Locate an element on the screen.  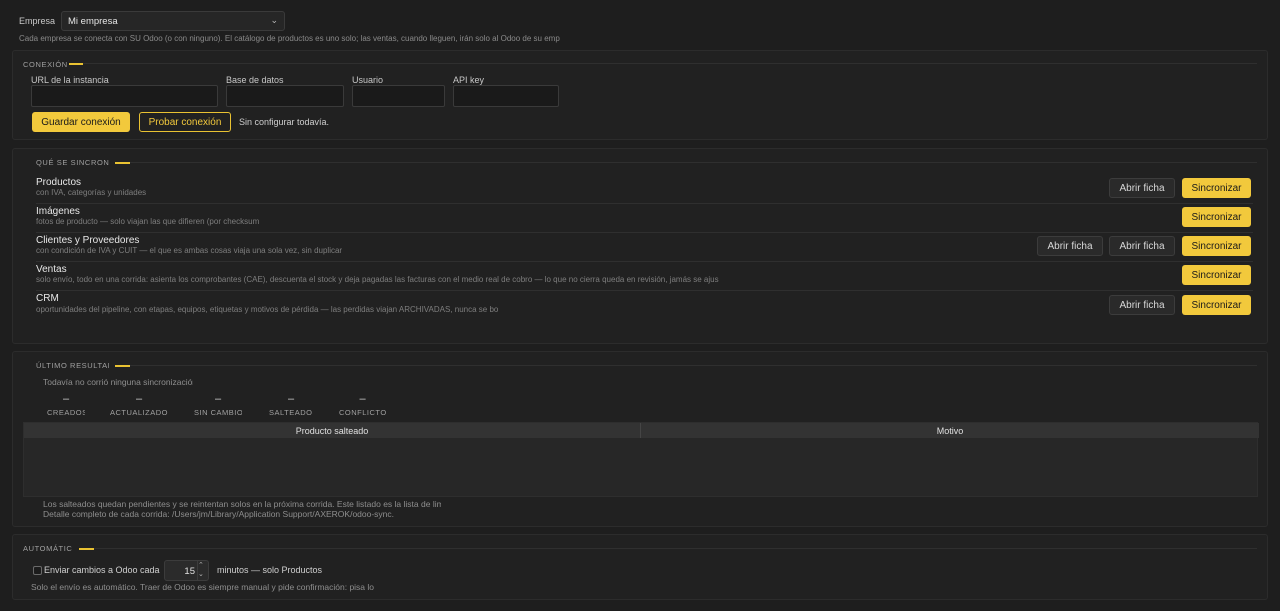
result-title: ÚLTIMO RESULTADO is located at coordinates (72, 365).